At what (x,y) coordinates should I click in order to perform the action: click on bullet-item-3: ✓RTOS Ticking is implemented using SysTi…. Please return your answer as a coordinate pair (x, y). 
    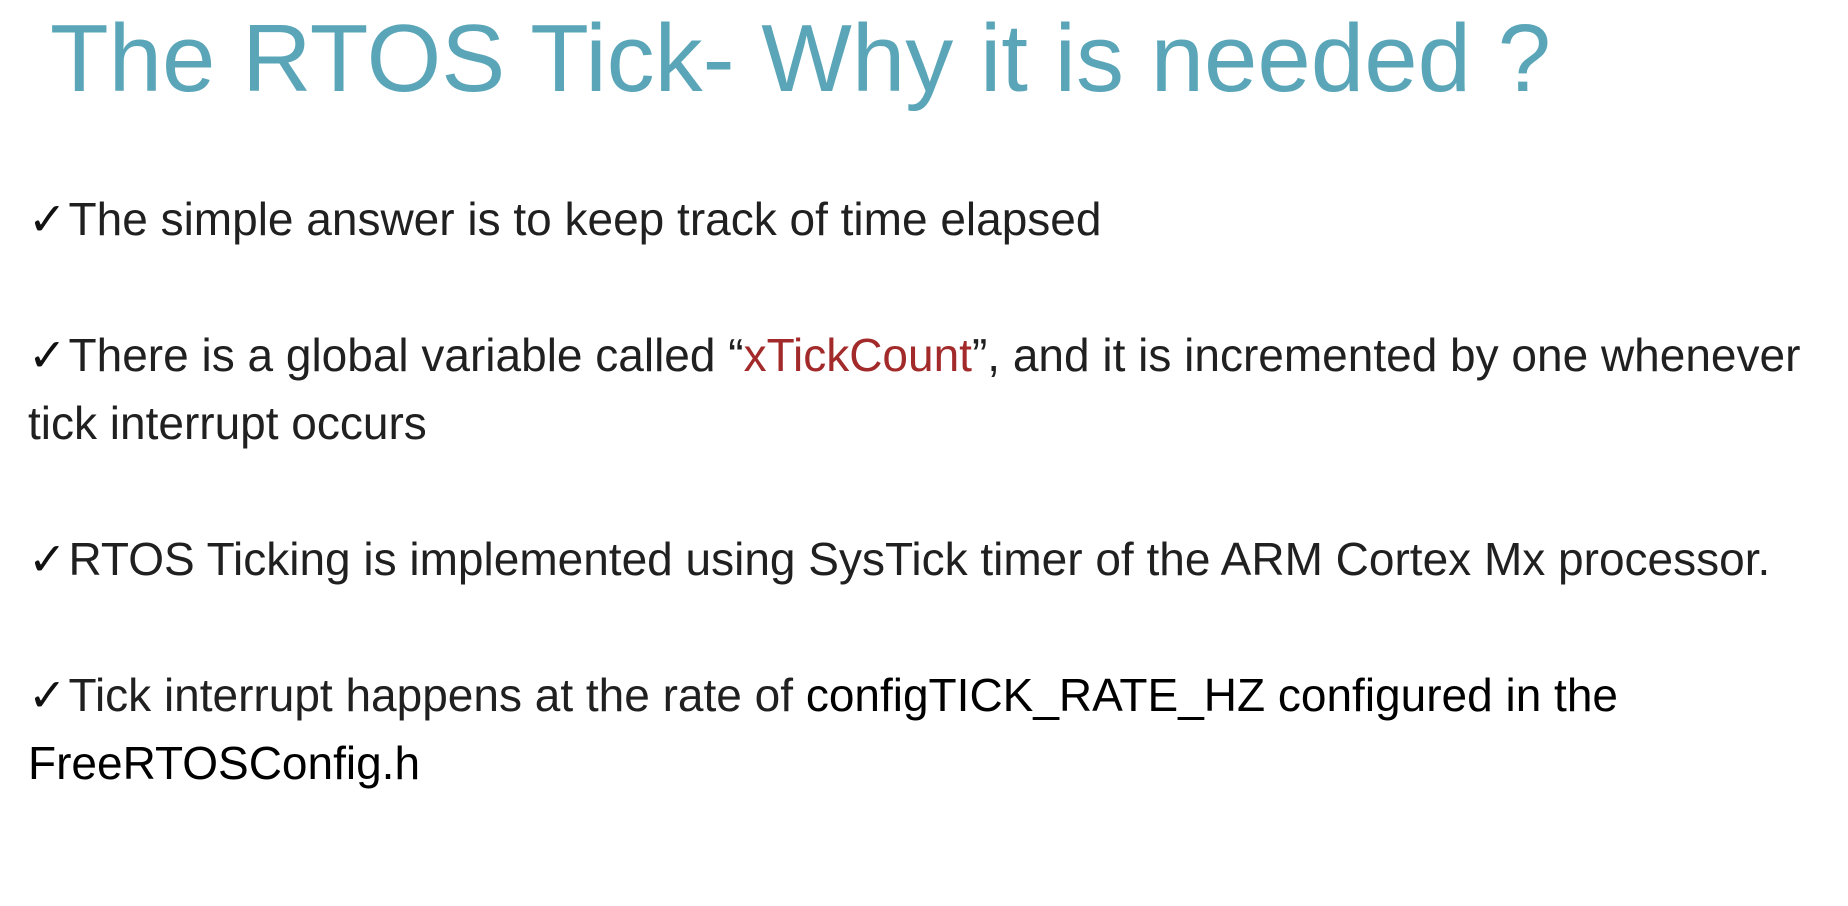
    Looking at the image, I should click on (928, 559).